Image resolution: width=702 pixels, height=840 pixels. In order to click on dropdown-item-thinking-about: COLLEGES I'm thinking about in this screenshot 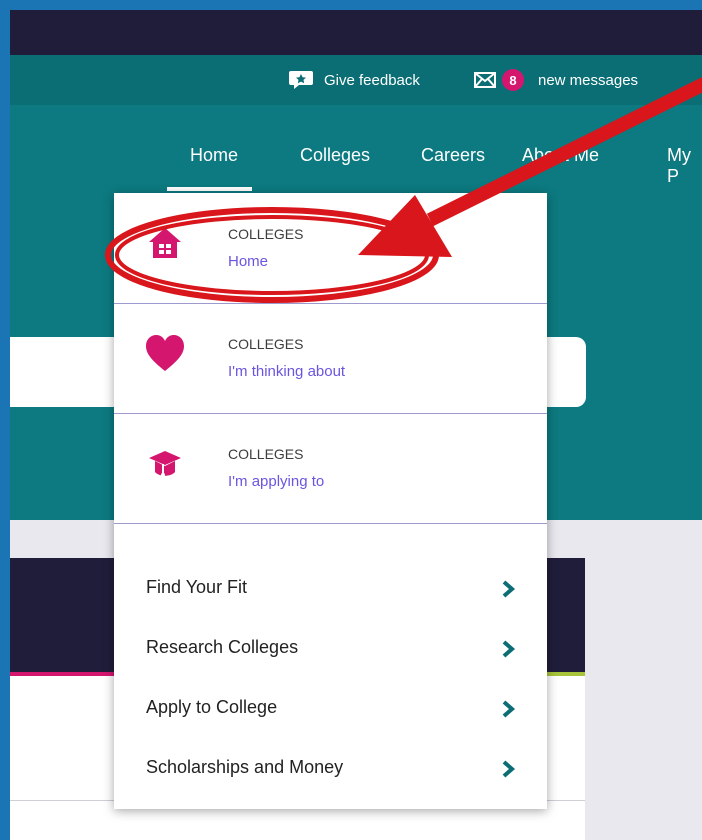, I will do `click(330, 358)`.